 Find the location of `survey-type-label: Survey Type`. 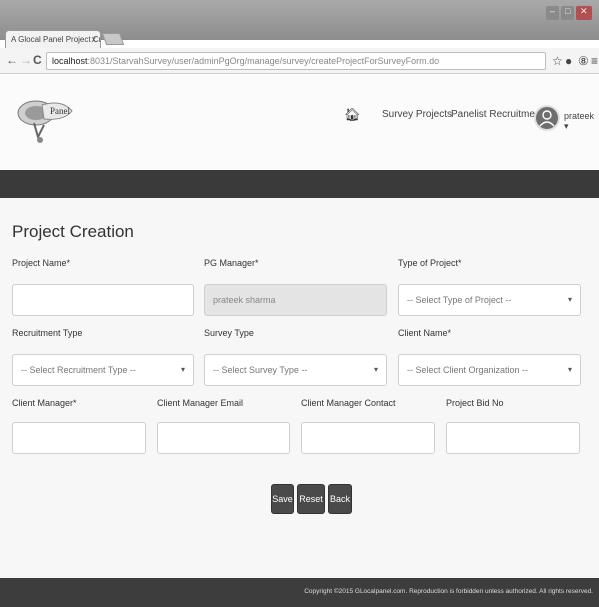

survey-type-label: Survey Type is located at coordinates (229, 333).